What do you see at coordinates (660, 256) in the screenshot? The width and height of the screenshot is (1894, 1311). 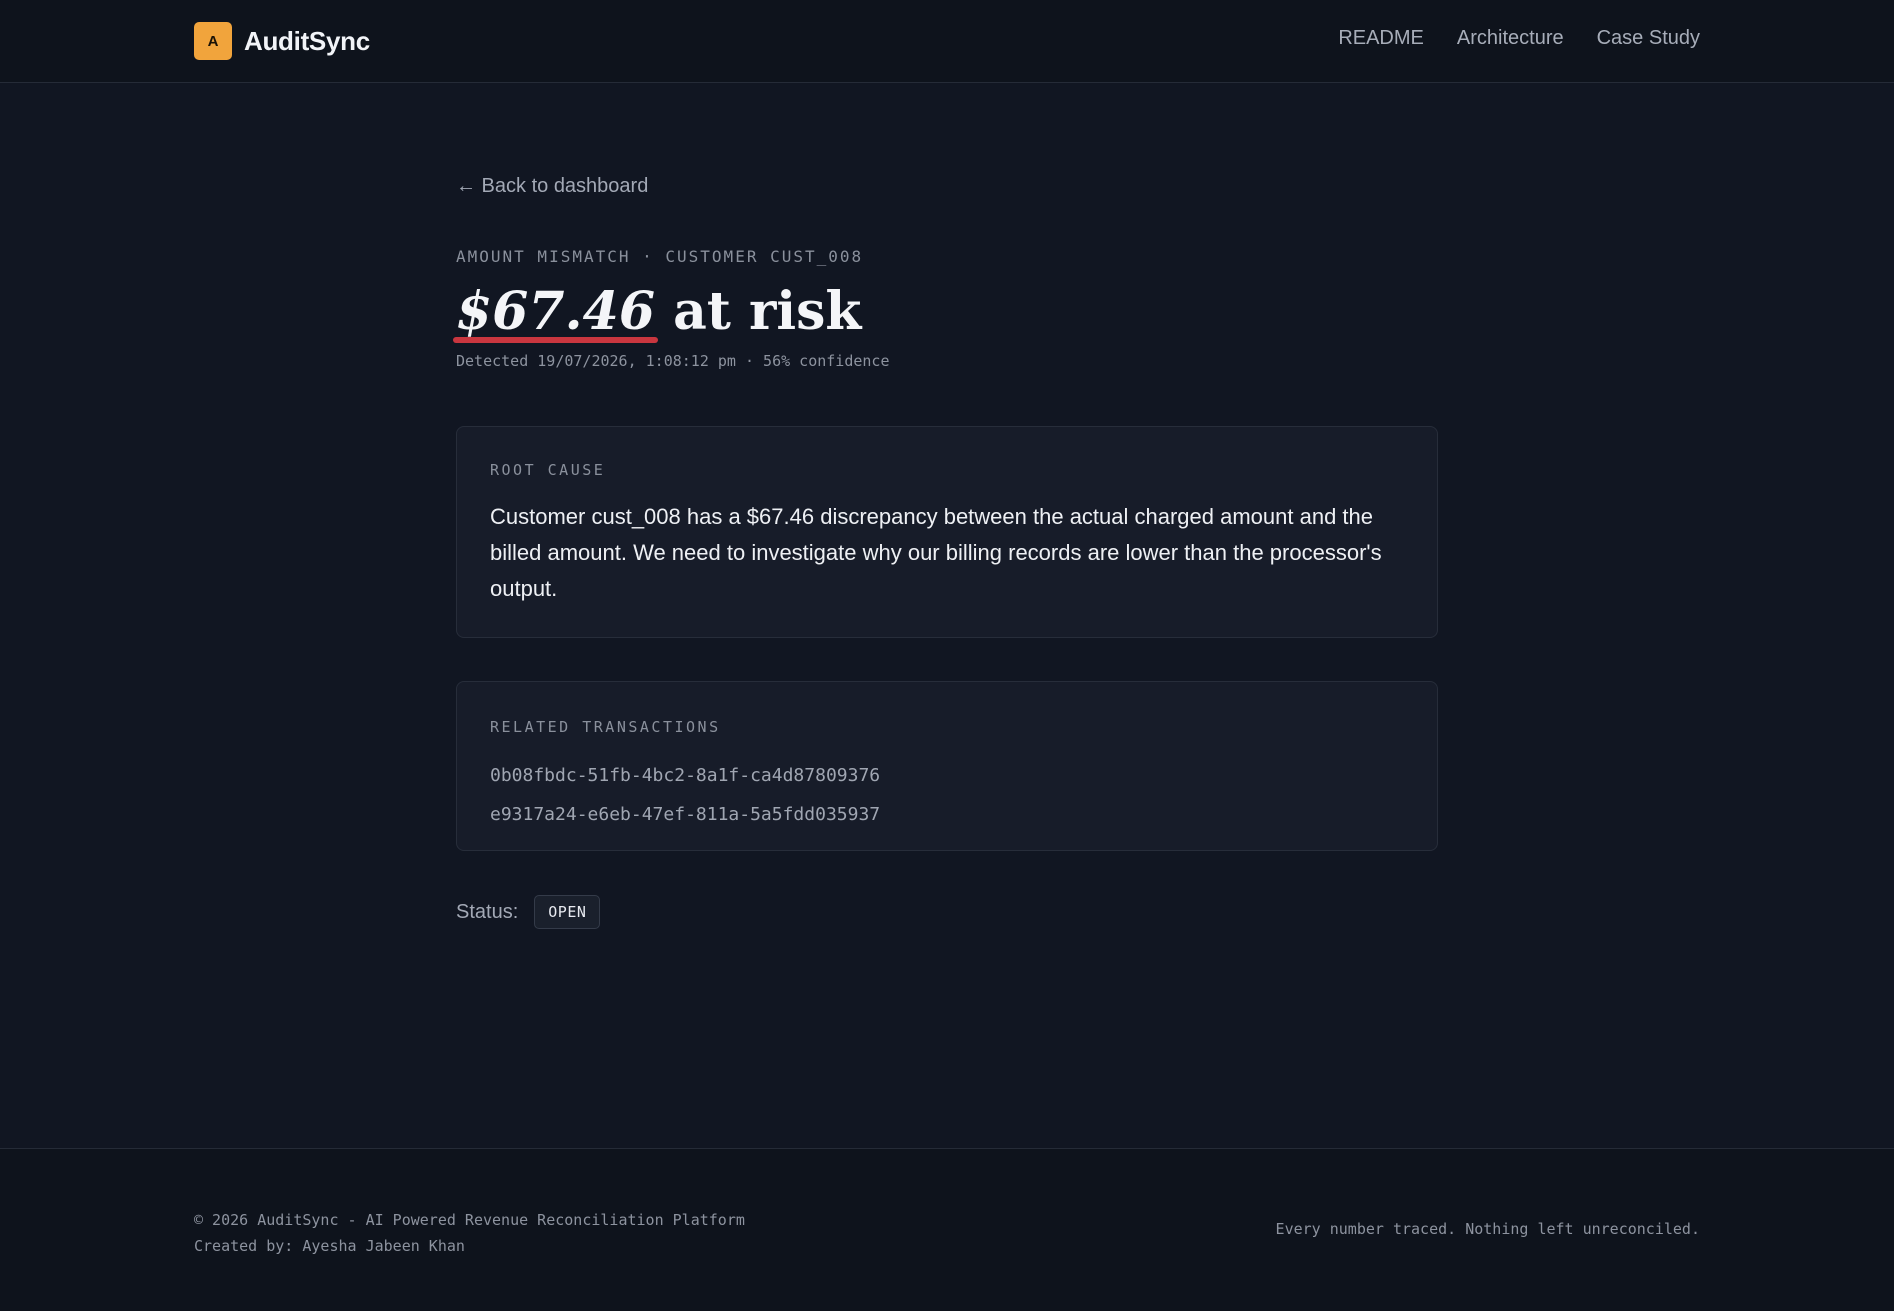 I see `anomaly-type-label: AMOUNT MISMATCH · CUSTOMER CUST_008` at bounding box center [660, 256].